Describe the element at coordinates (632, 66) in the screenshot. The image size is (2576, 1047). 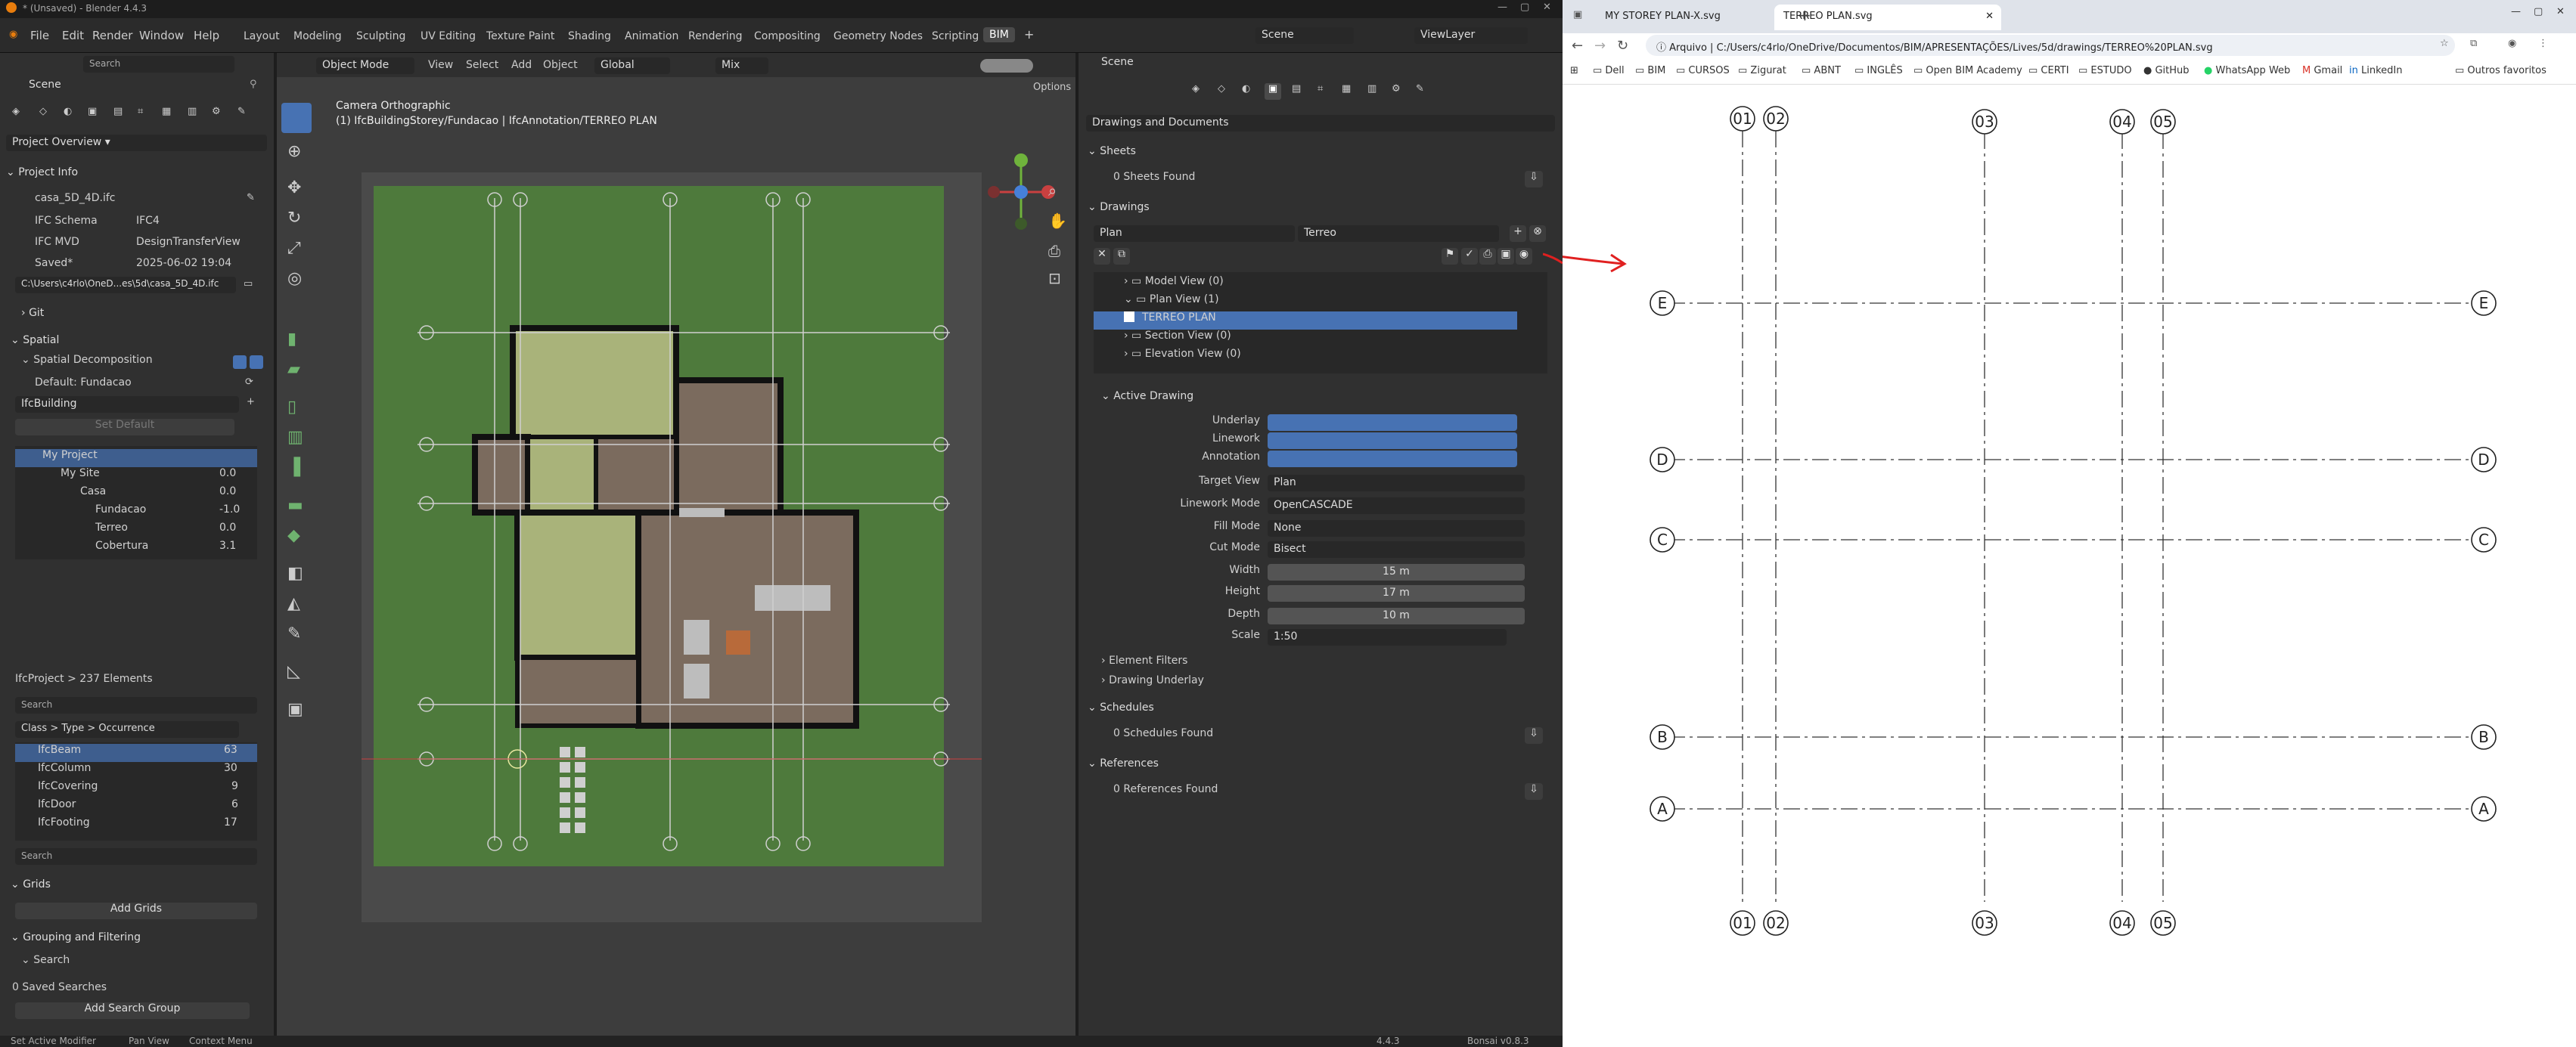
I see `orientation-dropdown: Global` at that location.